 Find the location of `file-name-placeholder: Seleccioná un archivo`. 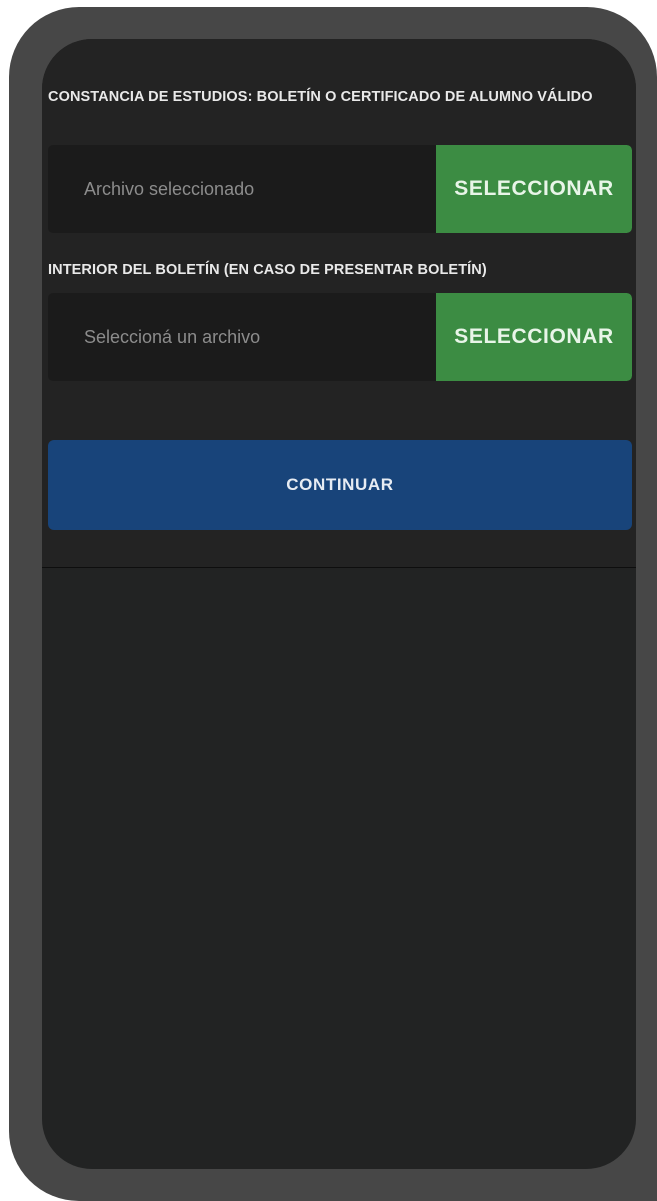

file-name-placeholder: Seleccioná un archivo is located at coordinates (241, 337).